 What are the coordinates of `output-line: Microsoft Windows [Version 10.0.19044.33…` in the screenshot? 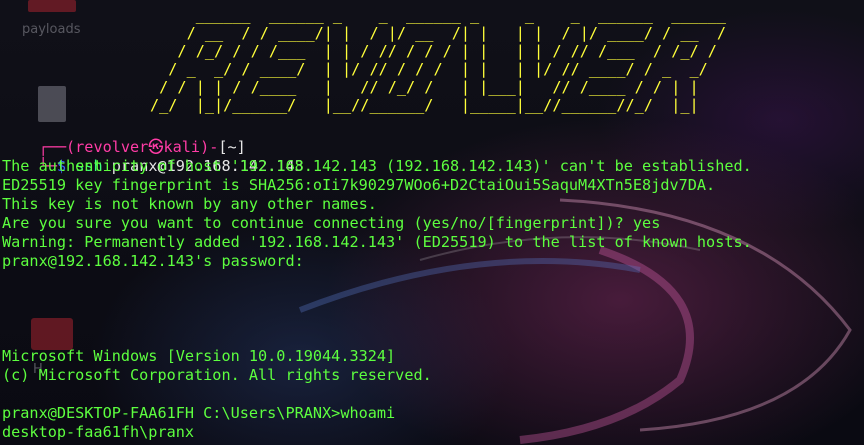 It's located at (199, 356).